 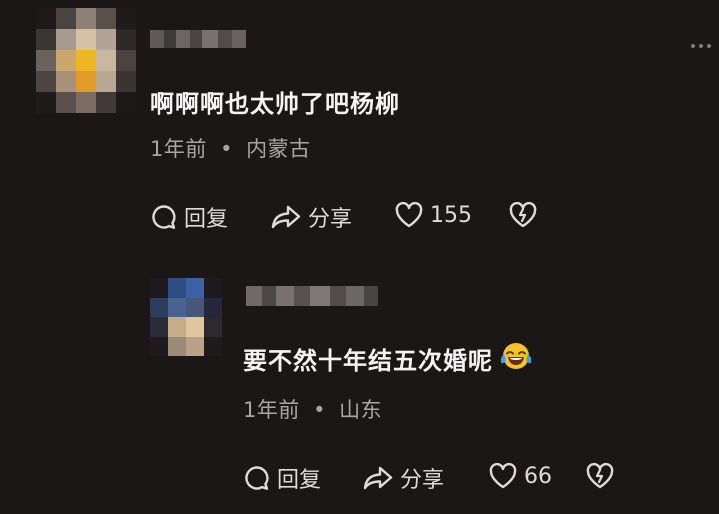 I want to click on reply-button: 回复, so click(x=189, y=217).